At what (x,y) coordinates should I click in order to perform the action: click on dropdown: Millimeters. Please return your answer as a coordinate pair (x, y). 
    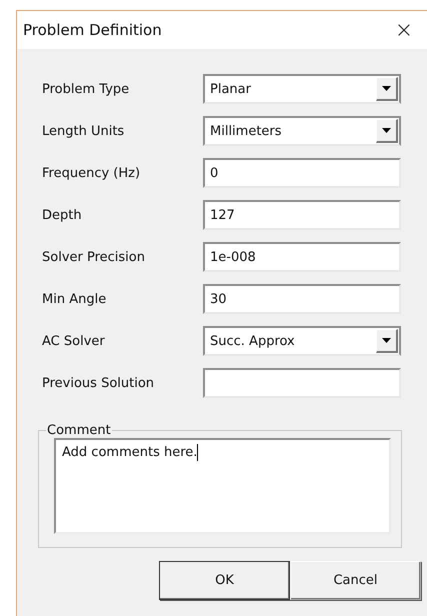
    Looking at the image, I should click on (302, 131).